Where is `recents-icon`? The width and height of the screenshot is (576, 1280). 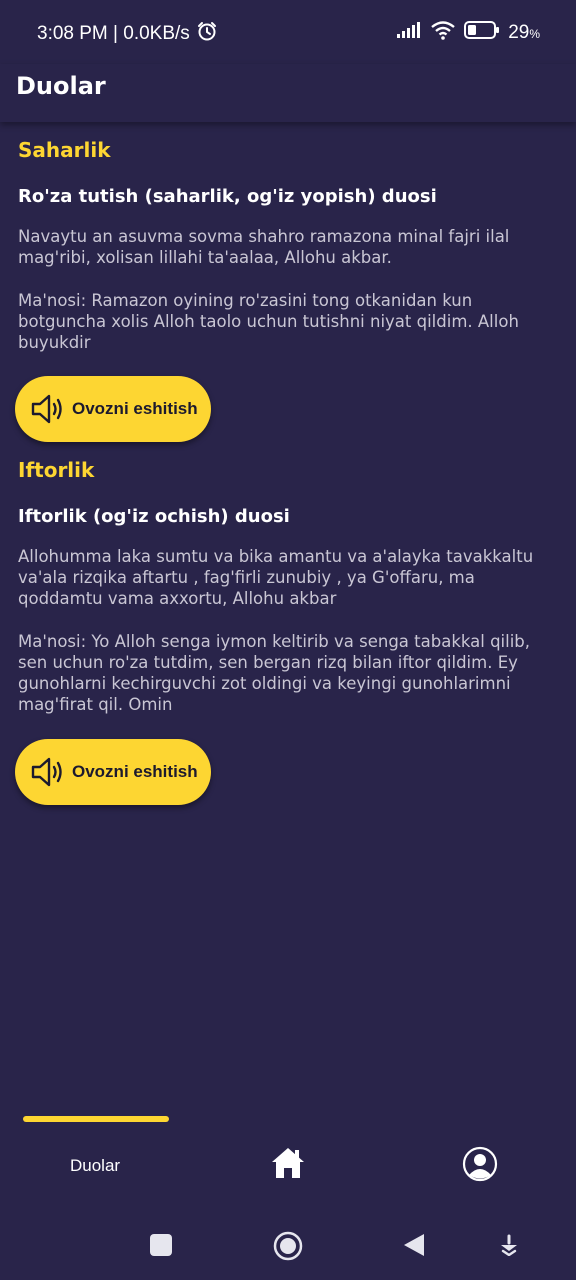
recents-icon is located at coordinates (161, 1245).